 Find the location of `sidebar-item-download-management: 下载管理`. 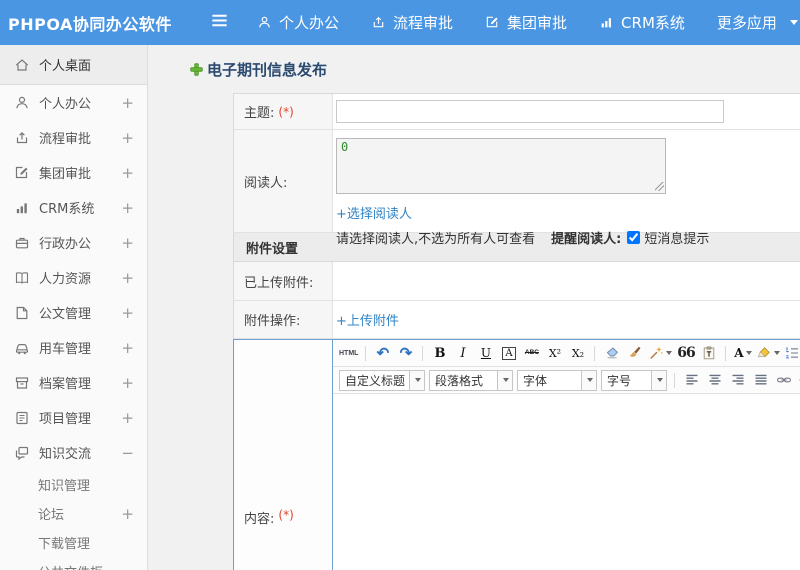

sidebar-item-download-management: 下载管理 is located at coordinates (73, 542).